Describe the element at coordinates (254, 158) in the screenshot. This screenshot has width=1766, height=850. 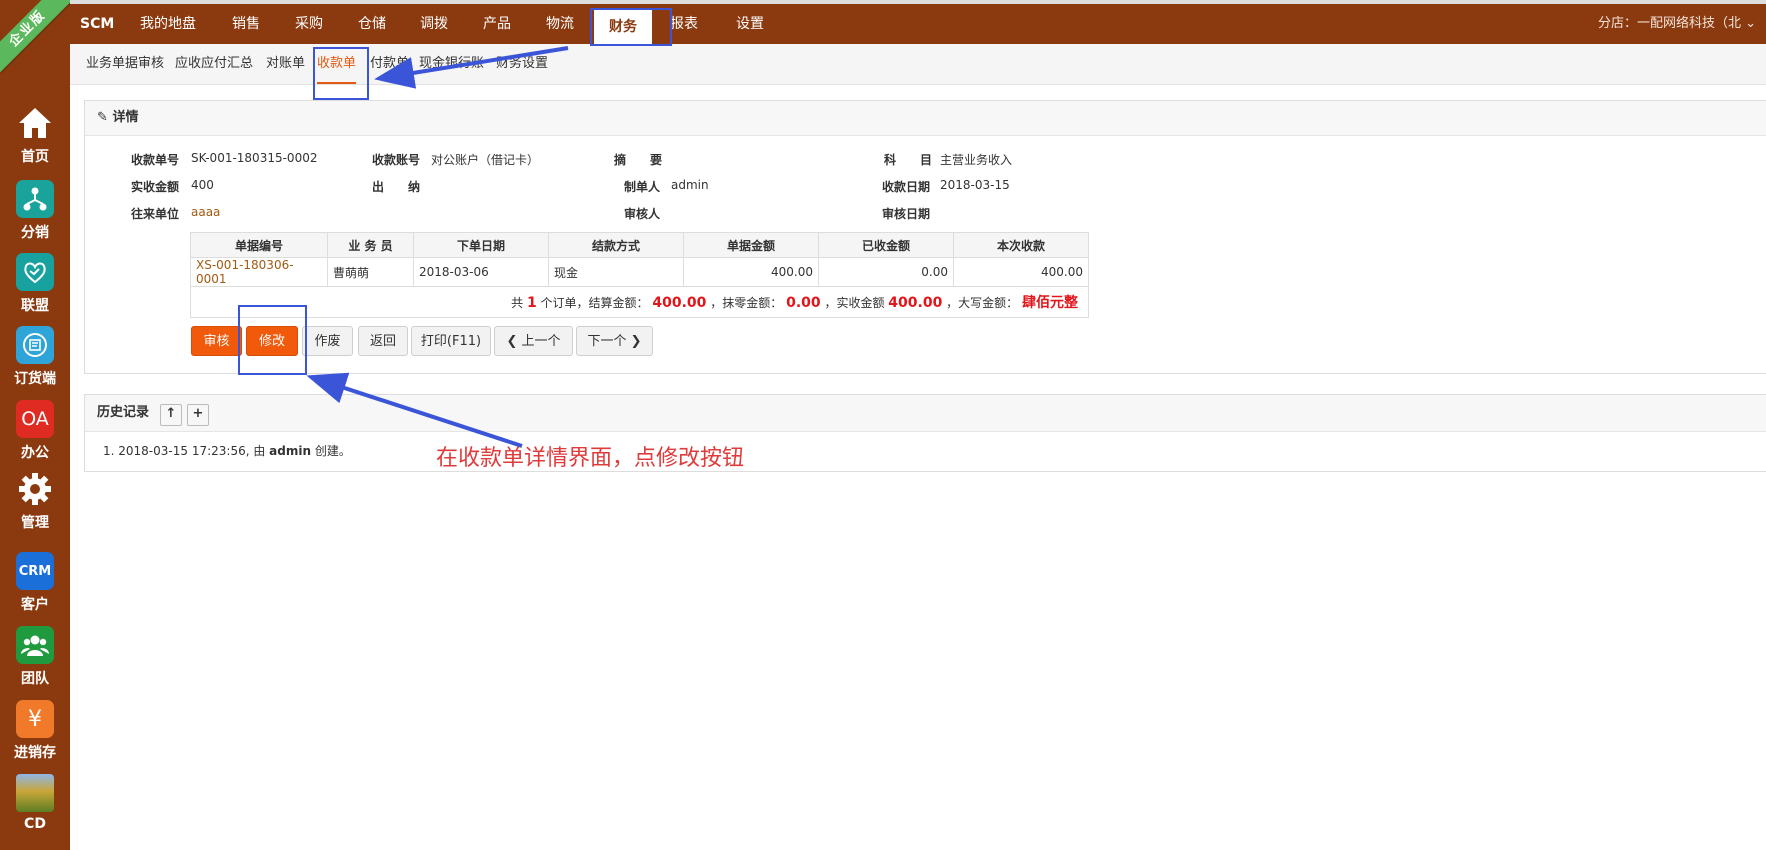
I see `receipt-no-value: SK-001-180315-0002` at that location.